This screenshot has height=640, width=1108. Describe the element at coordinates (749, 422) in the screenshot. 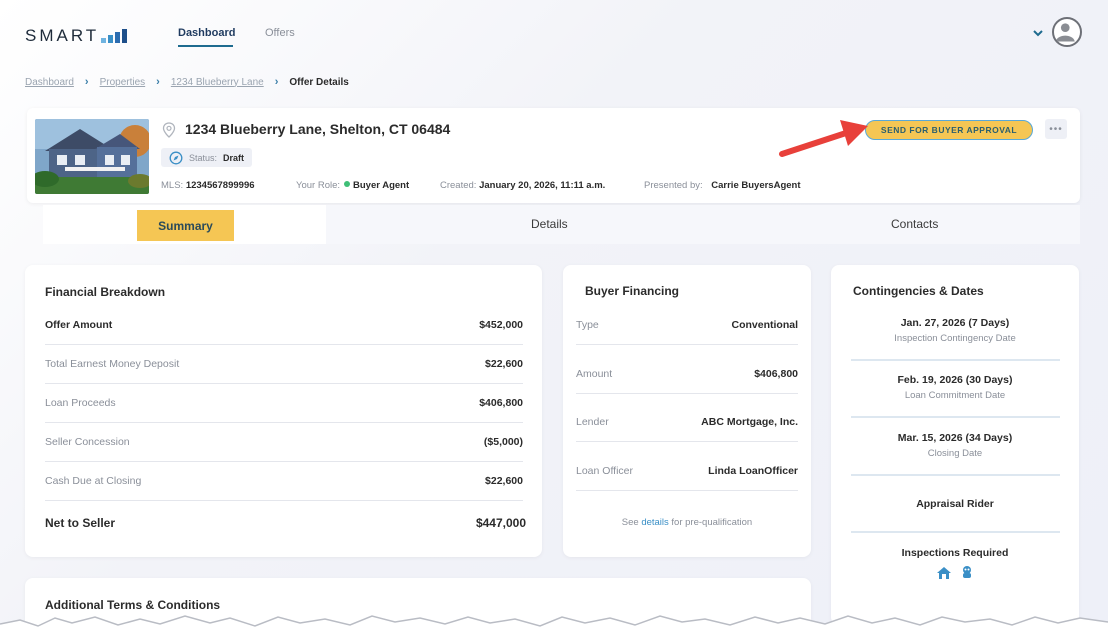

I see `financing-row-value: ABC Mortgage, Inc.` at that location.